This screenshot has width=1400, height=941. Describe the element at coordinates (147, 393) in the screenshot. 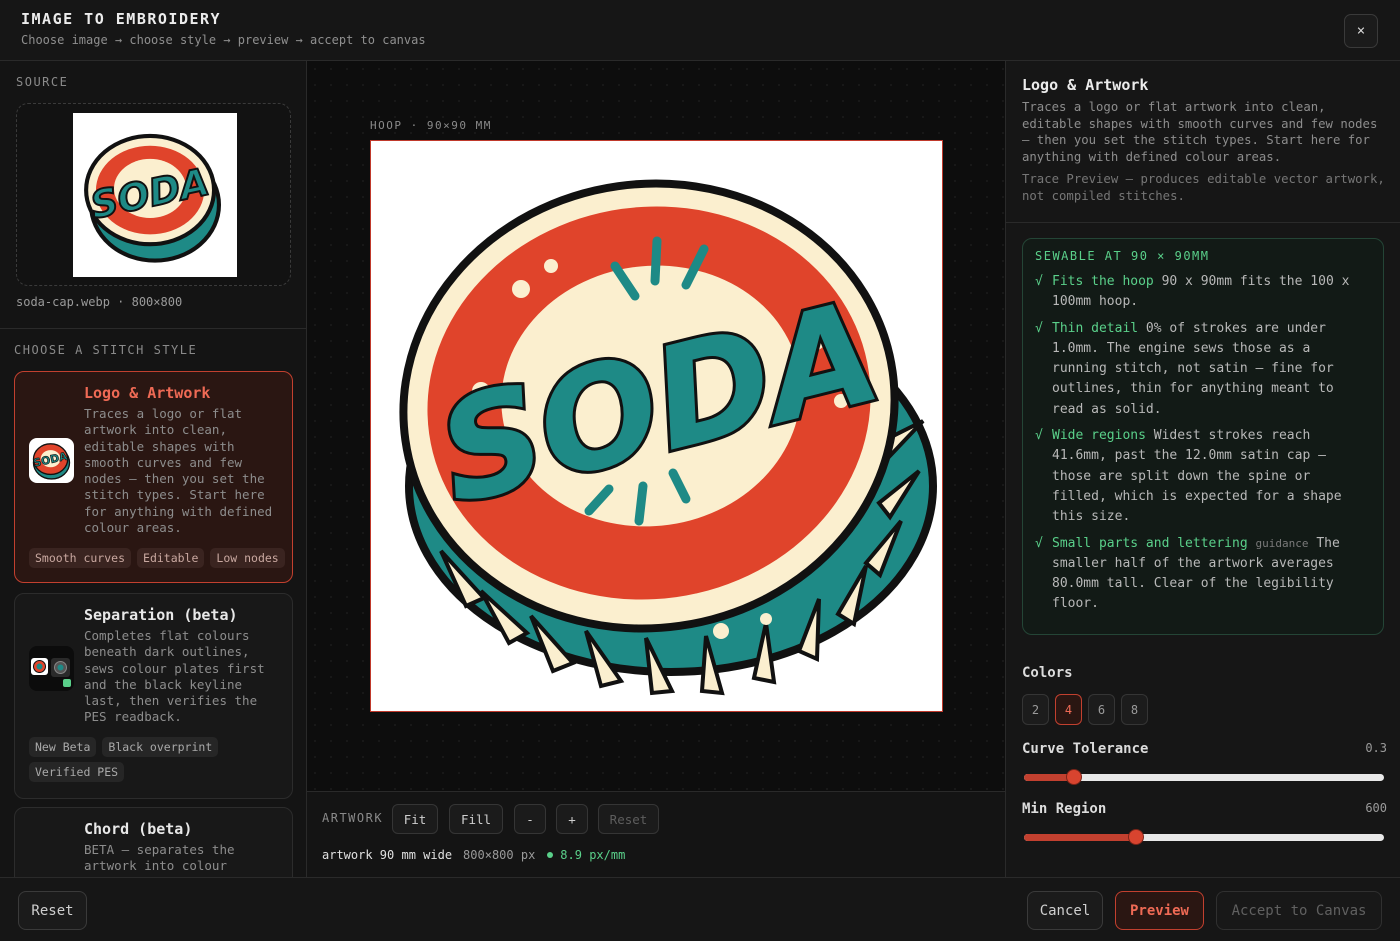

I see `style-card-title: Logo & Artwork` at that location.